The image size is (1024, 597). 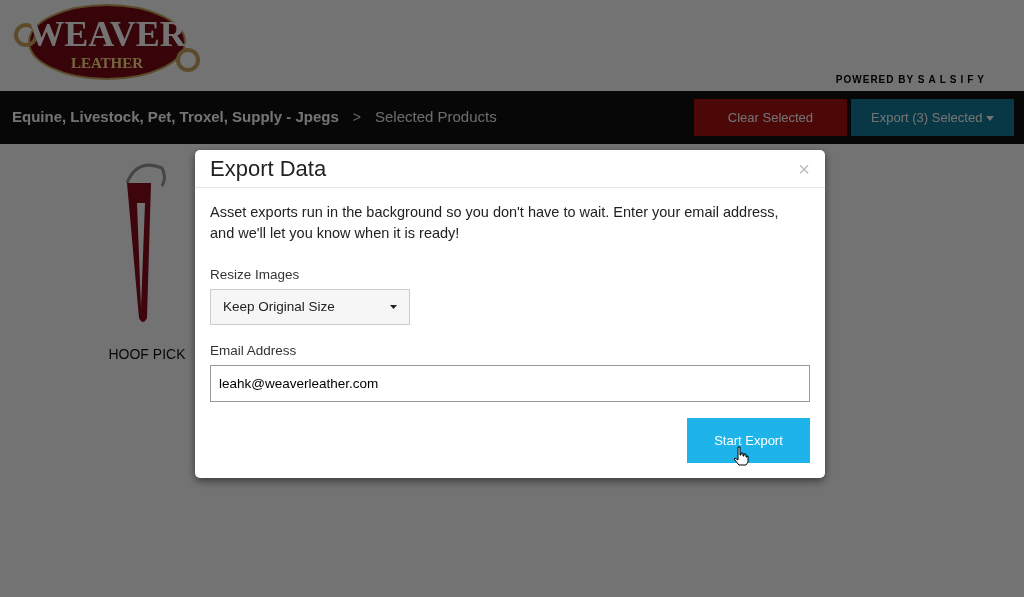 I want to click on breadcrumb-link: Equine, Livestock, Pet, Troxel, Supply - Jpegs, so click(x=175, y=117).